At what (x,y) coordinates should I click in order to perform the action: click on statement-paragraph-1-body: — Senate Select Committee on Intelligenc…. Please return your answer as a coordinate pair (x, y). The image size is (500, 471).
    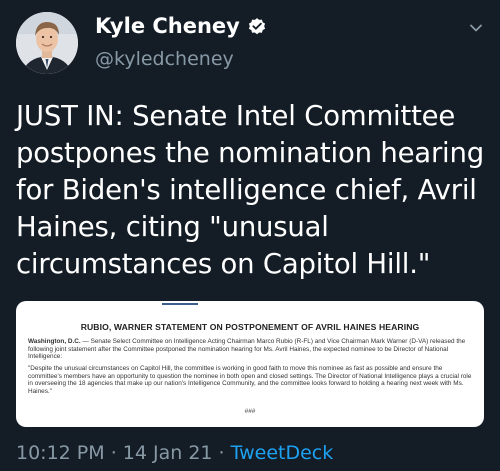
    Looking at the image, I should click on (247, 349).